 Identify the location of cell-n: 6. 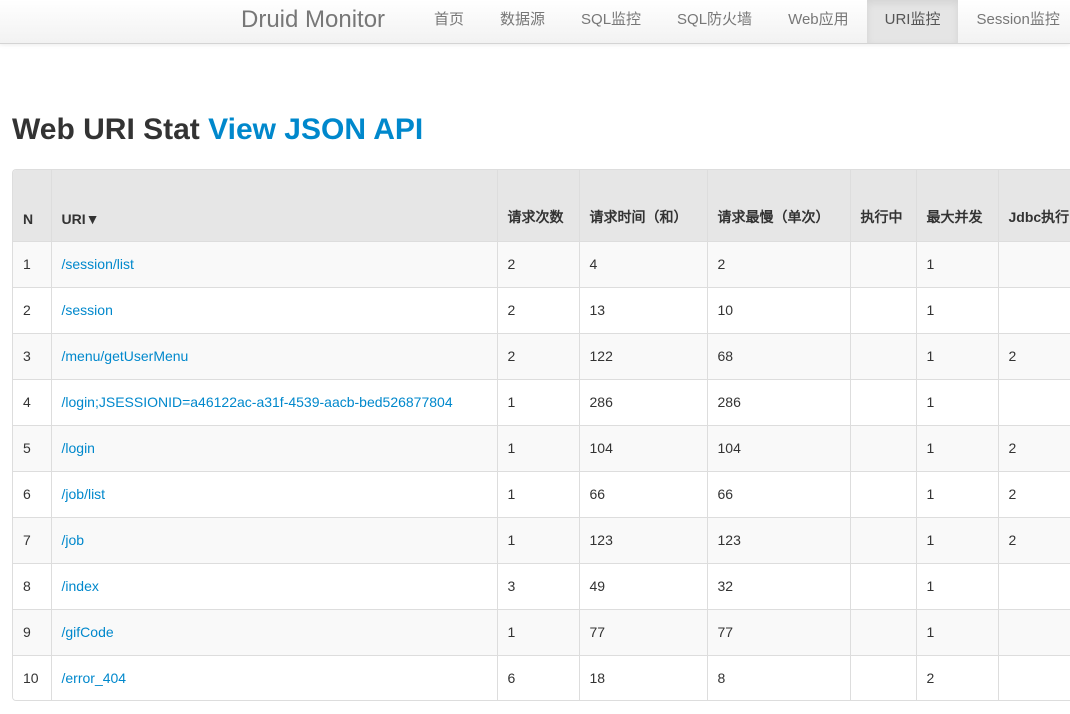
(32, 493).